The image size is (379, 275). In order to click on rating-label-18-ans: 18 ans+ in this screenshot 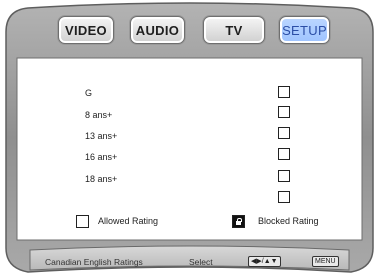, I will do `click(101, 179)`.